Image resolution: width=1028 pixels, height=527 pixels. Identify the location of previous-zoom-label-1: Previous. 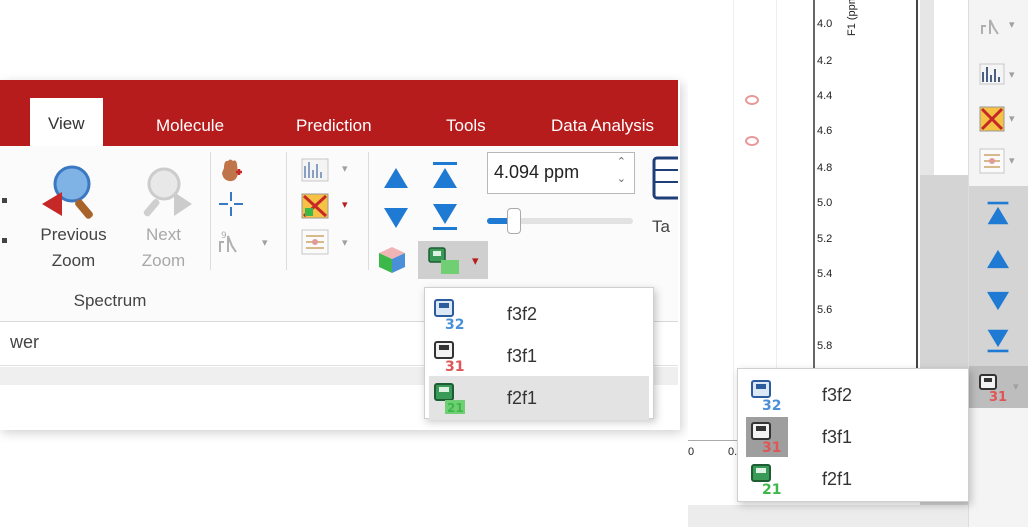
(73, 234).